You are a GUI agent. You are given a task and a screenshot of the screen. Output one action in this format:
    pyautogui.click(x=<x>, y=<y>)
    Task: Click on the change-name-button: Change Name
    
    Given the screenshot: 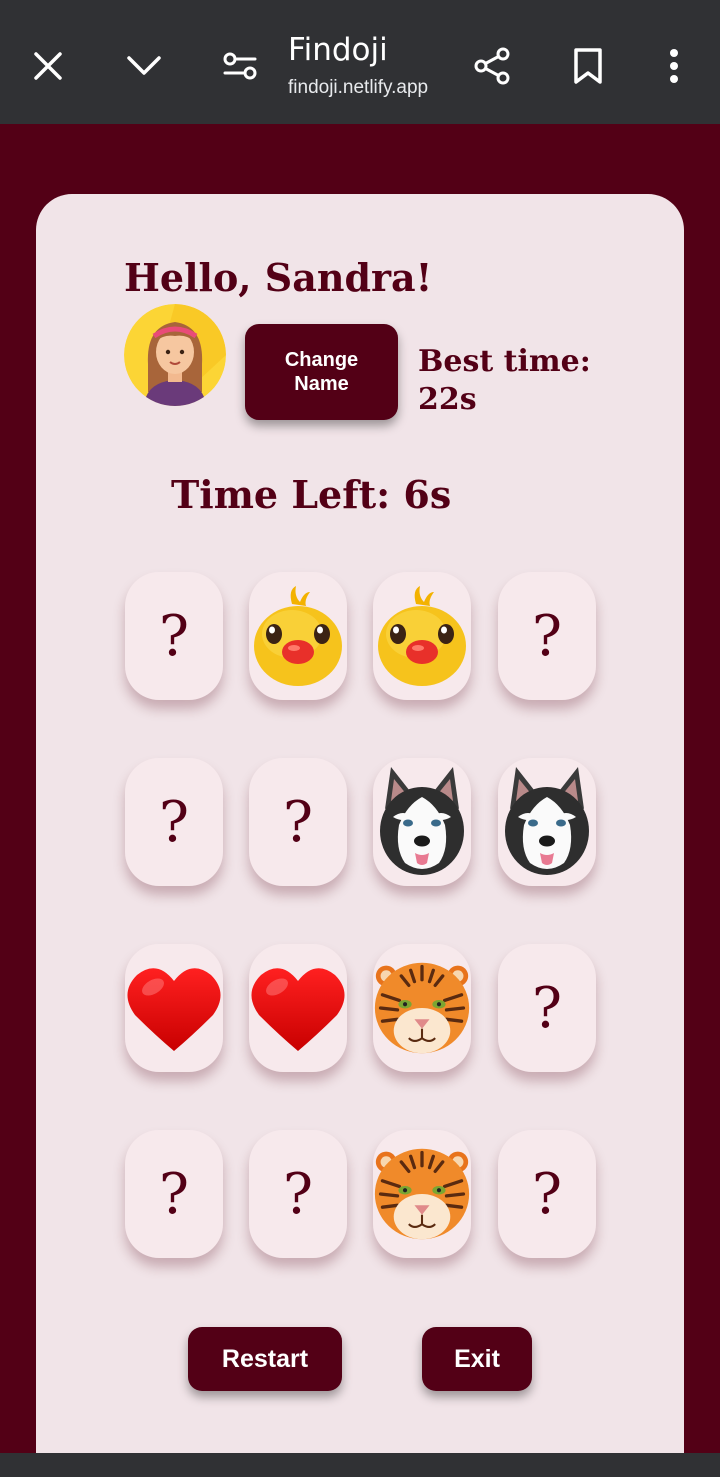 What is the action you would take?
    pyautogui.click(x=321, y=372)
    